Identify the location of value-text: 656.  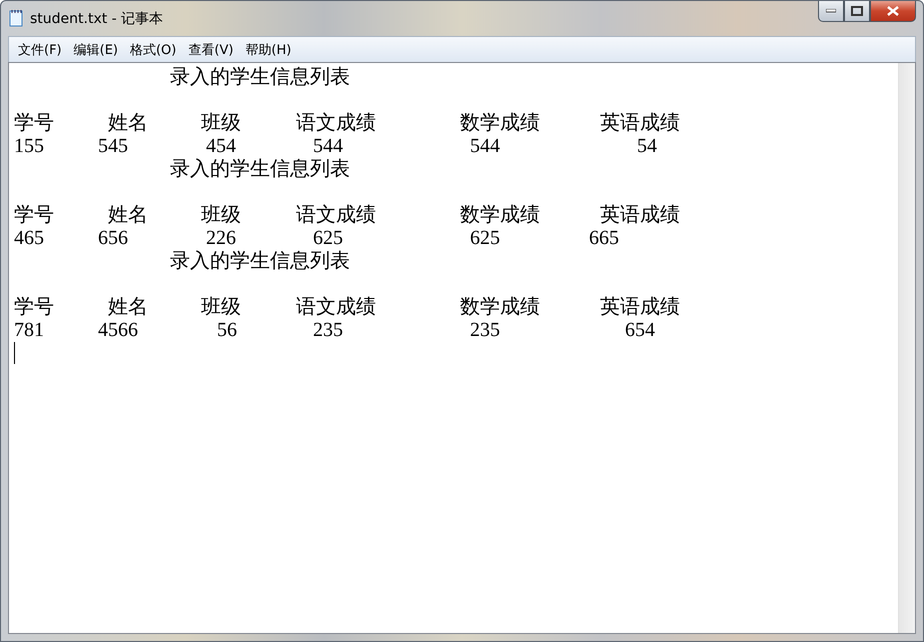
(113, 238).